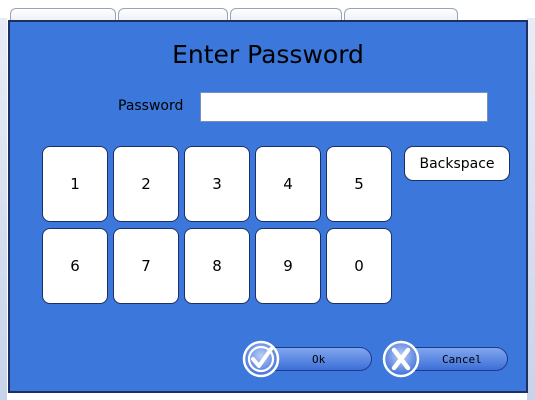 Image resolution: width=535 pixels, height=400 pixels. I want to click on keypad-key-7: 7, so click(146, 266).